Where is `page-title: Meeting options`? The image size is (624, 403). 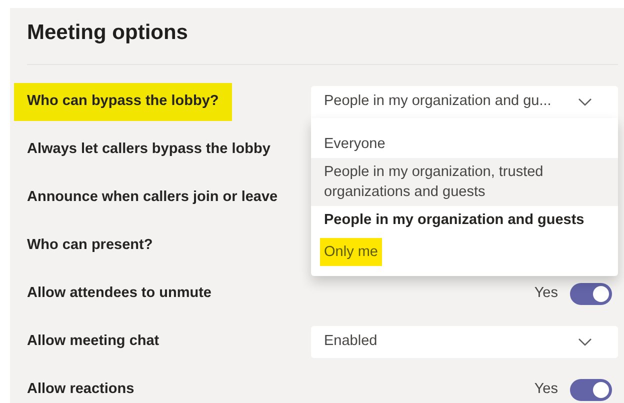
page-title: Meeting options is located at coordinates (108, 33).